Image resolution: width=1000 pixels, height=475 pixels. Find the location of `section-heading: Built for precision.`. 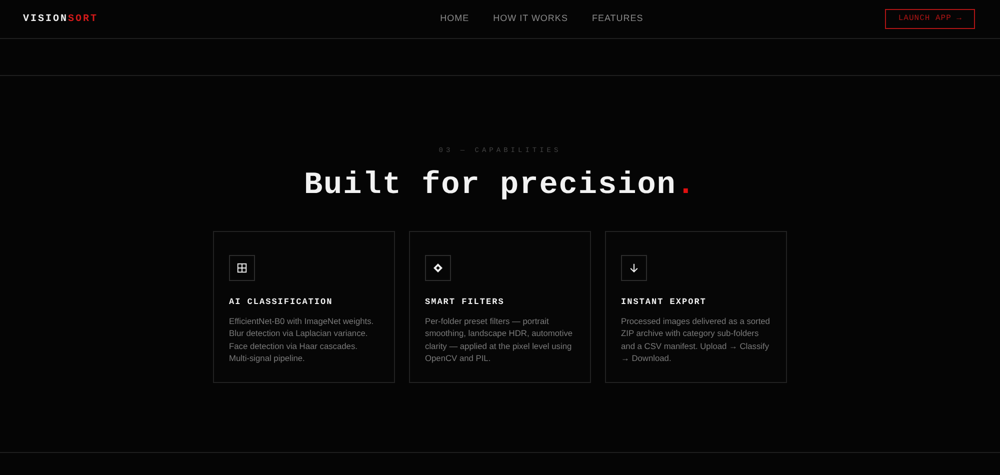

section-heading: Built for precision. is located at coordinates (500, 185).